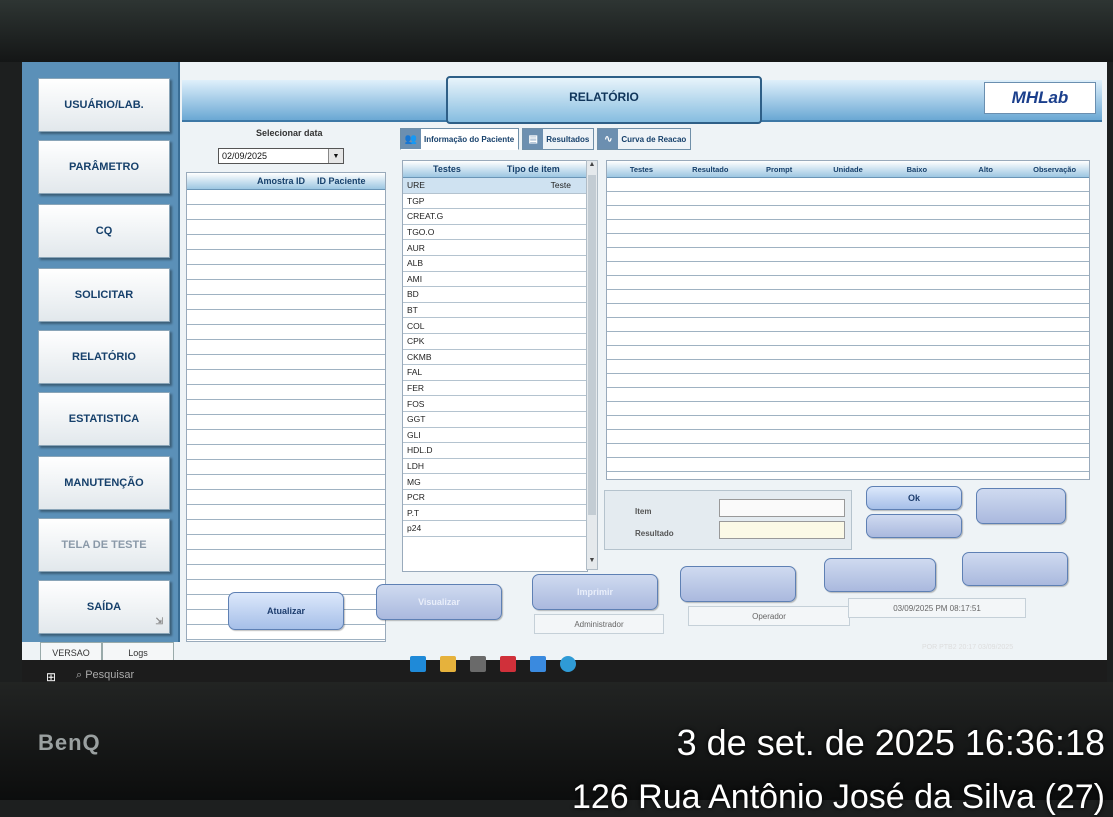 Image resolution: width=1113 pixels, height=817 pixels. I want to click on results-col-header: Prompt, so click(779, 169).